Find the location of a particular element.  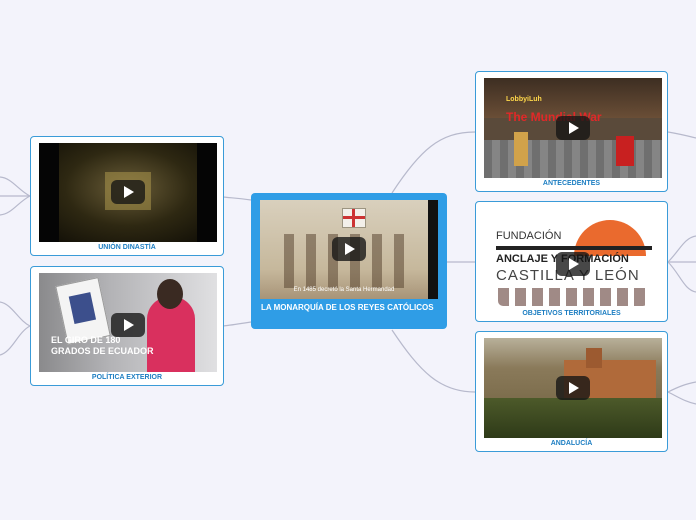

logo-sun is located at coordinates (610, 238).